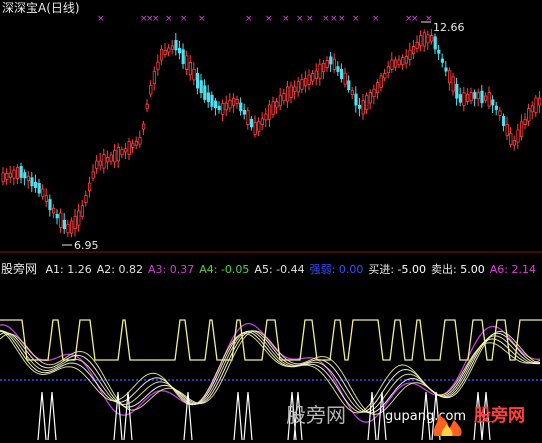 The height and width of the screenshot is (443, 542). I want to click on legend-value: 0.00, so click(349, 269).